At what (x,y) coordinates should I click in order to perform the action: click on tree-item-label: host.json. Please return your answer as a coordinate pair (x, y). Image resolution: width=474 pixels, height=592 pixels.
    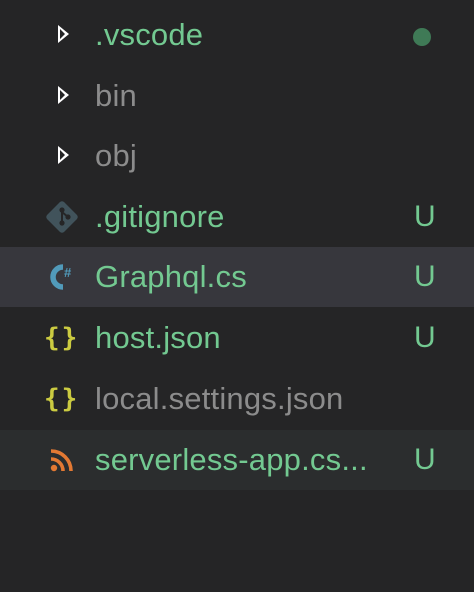
    Looking at the image, I should click on (158, 337).